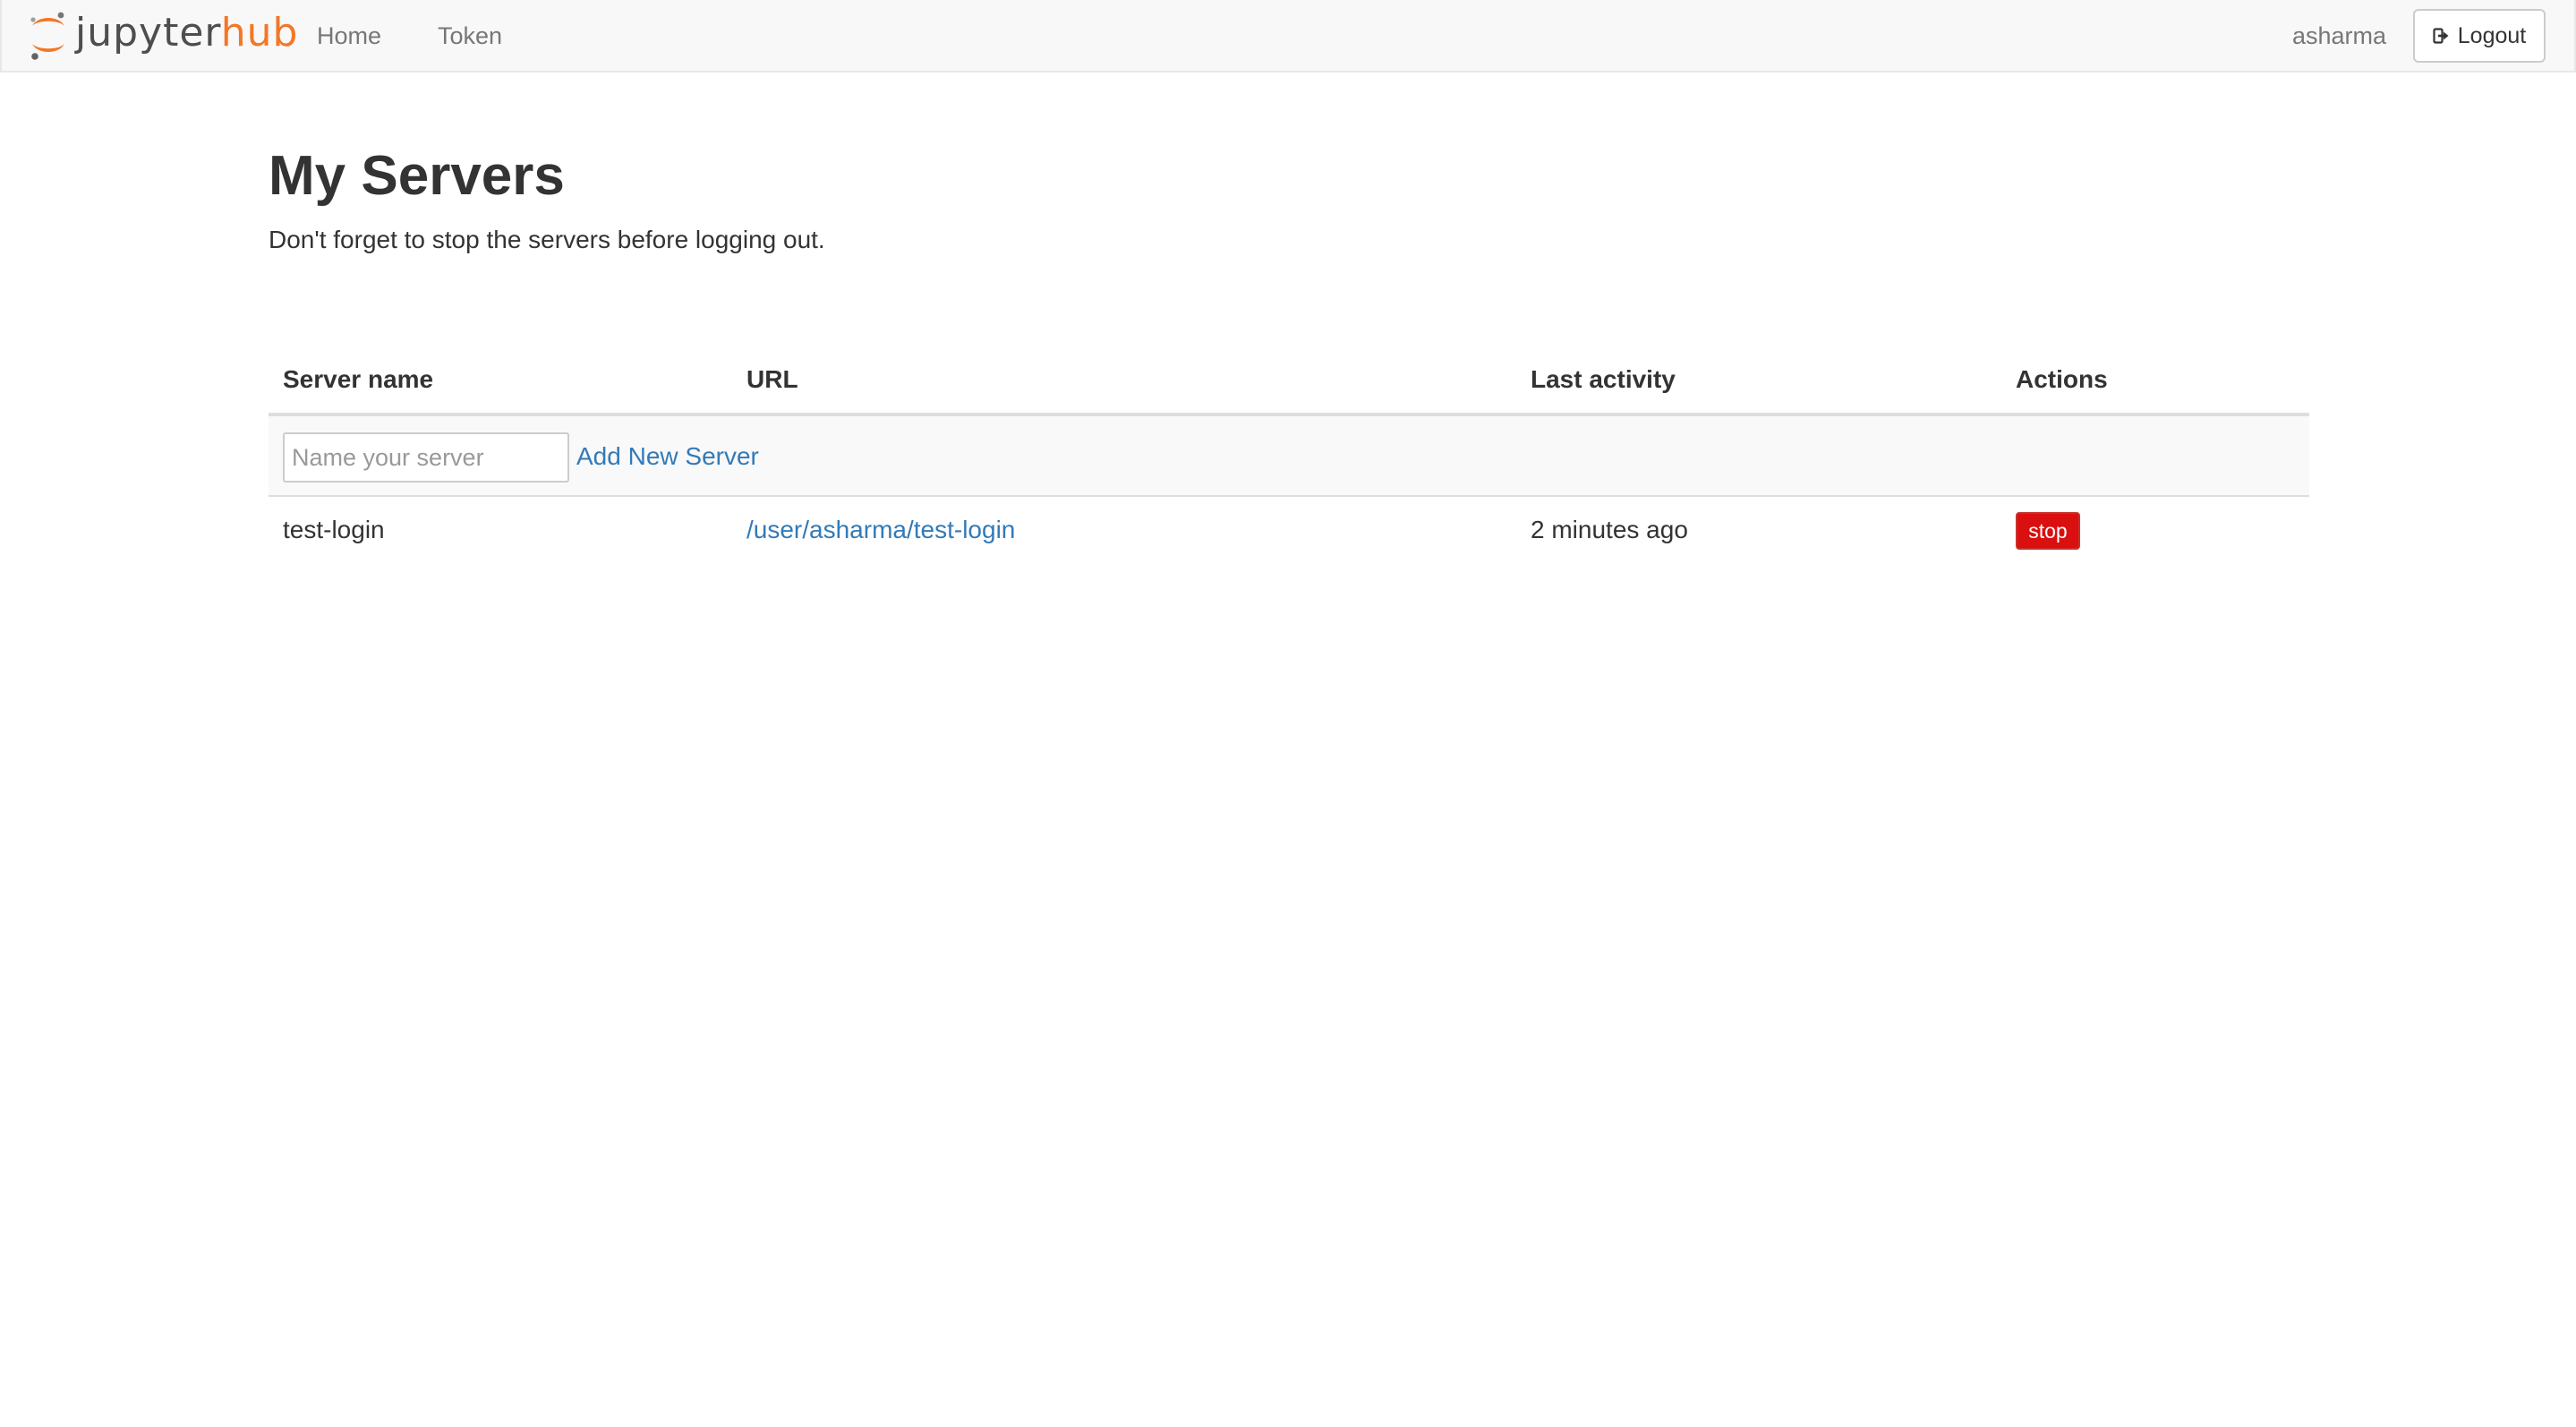  Describe the element at coordinates (772, 379) in the screenshot. I see `header-url: URL` at that location.